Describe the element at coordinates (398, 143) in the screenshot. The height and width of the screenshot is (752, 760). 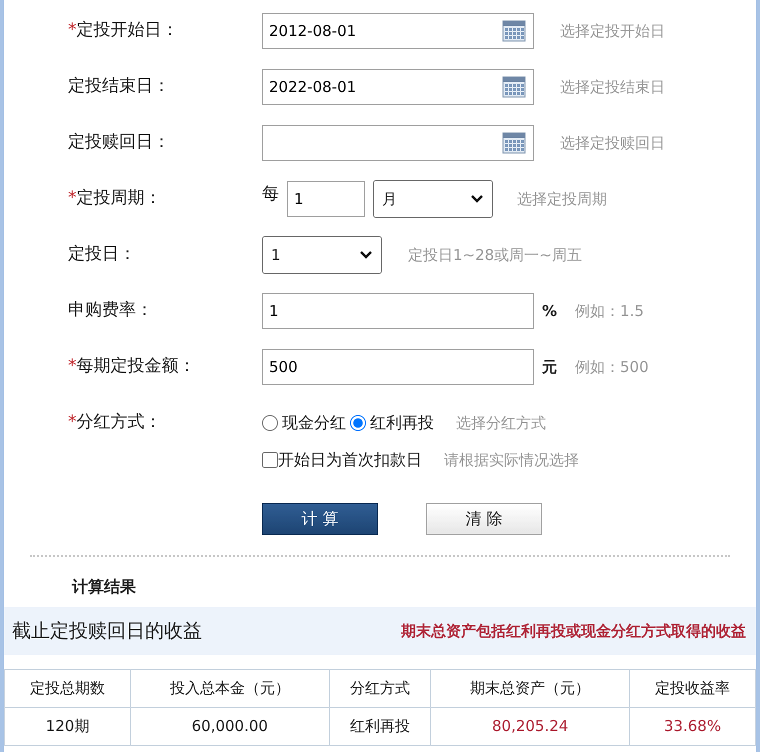
I see `date-field` at that location.